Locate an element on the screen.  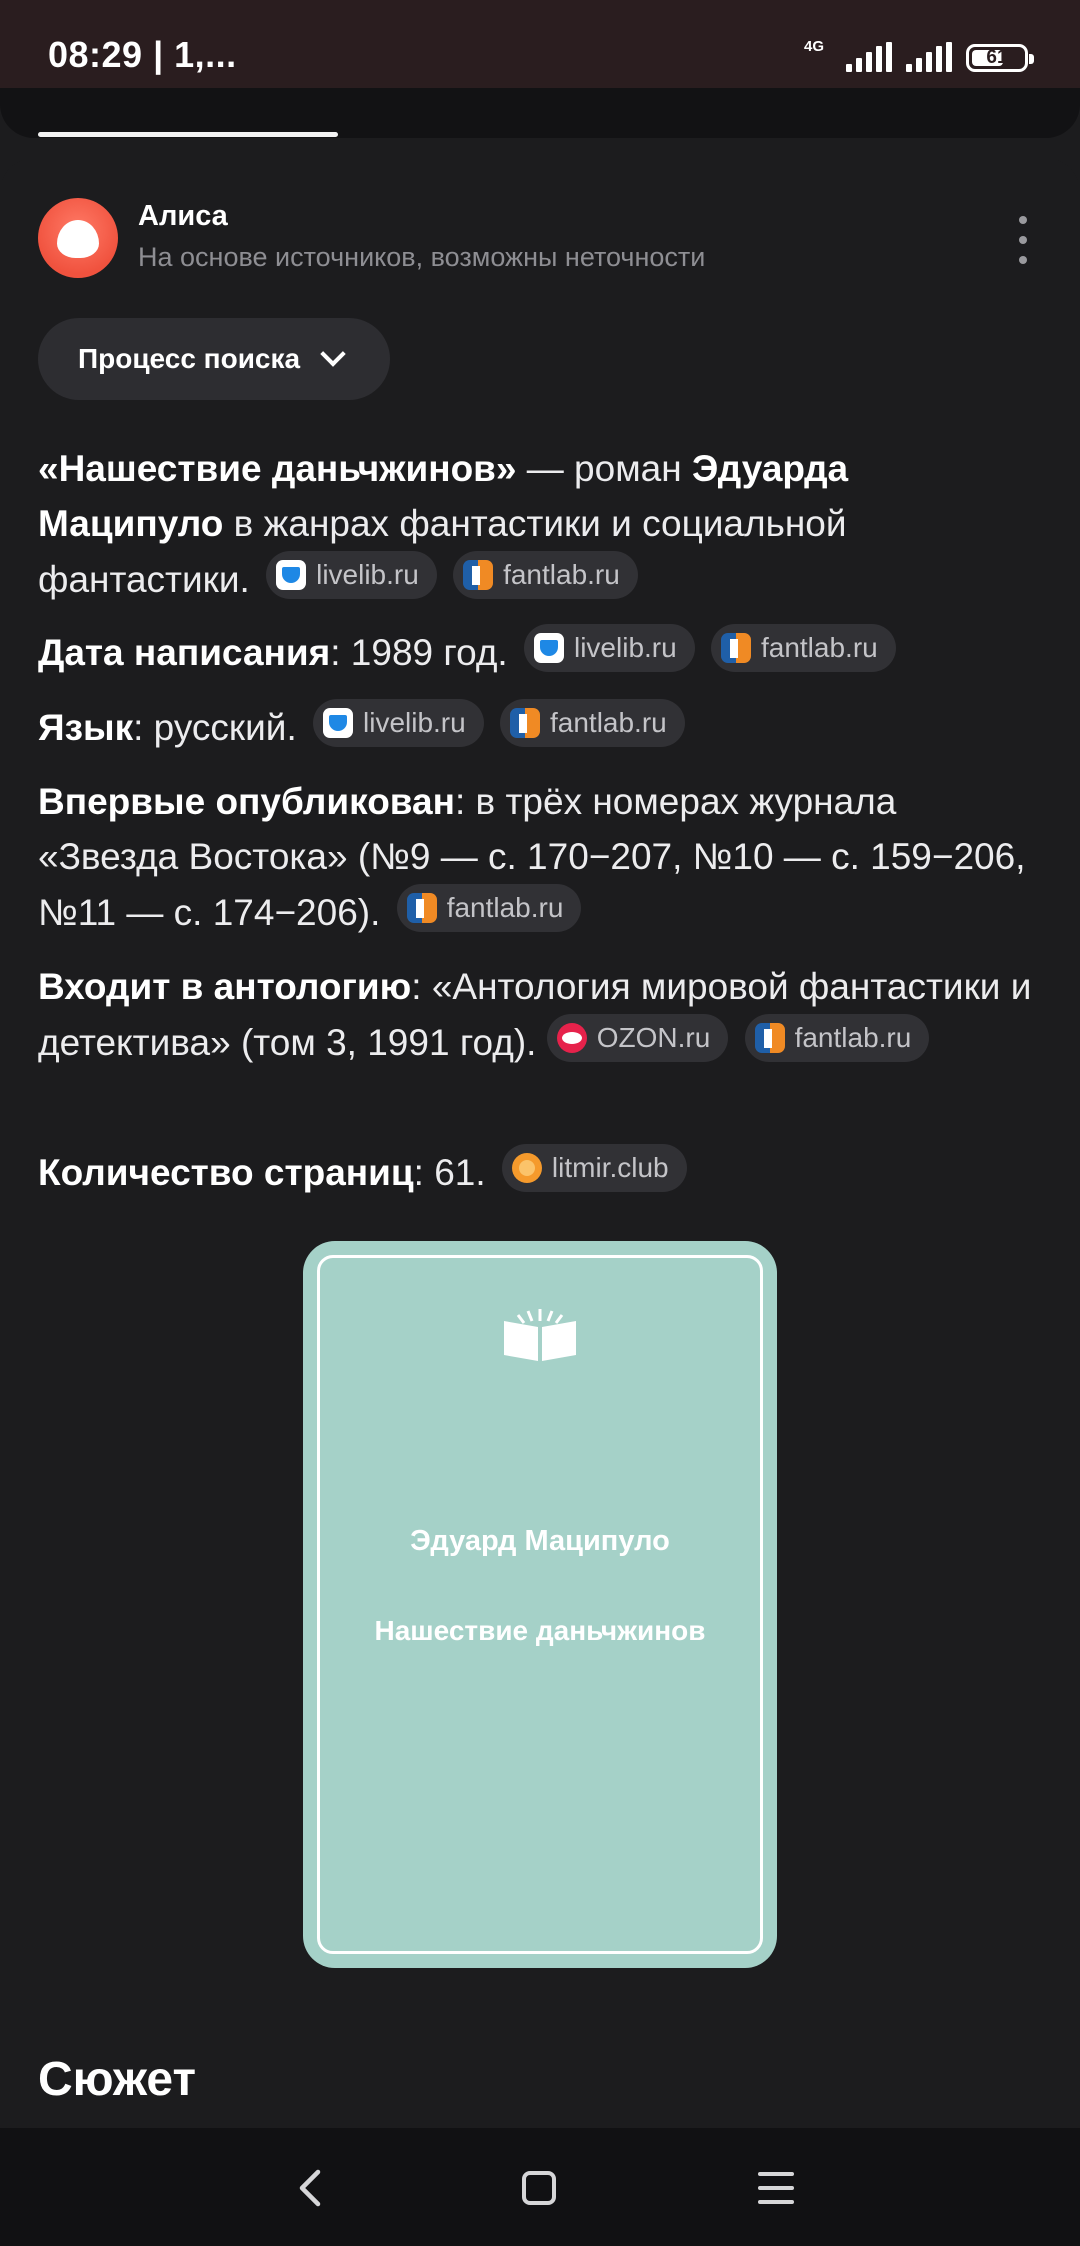
fact-value: : 1989 год. is located at coordinates (419, 652).